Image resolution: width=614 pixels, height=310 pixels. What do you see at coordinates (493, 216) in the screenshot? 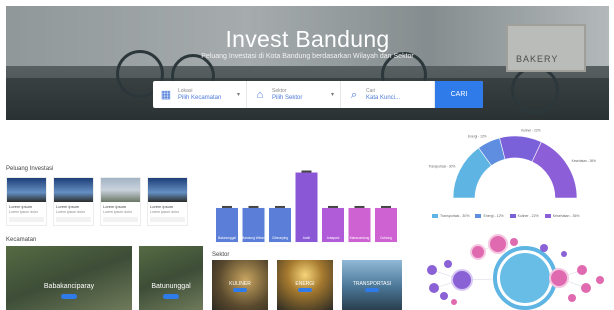
I see `legend-label: Energi - 12%` at bounding box center [493, 216].